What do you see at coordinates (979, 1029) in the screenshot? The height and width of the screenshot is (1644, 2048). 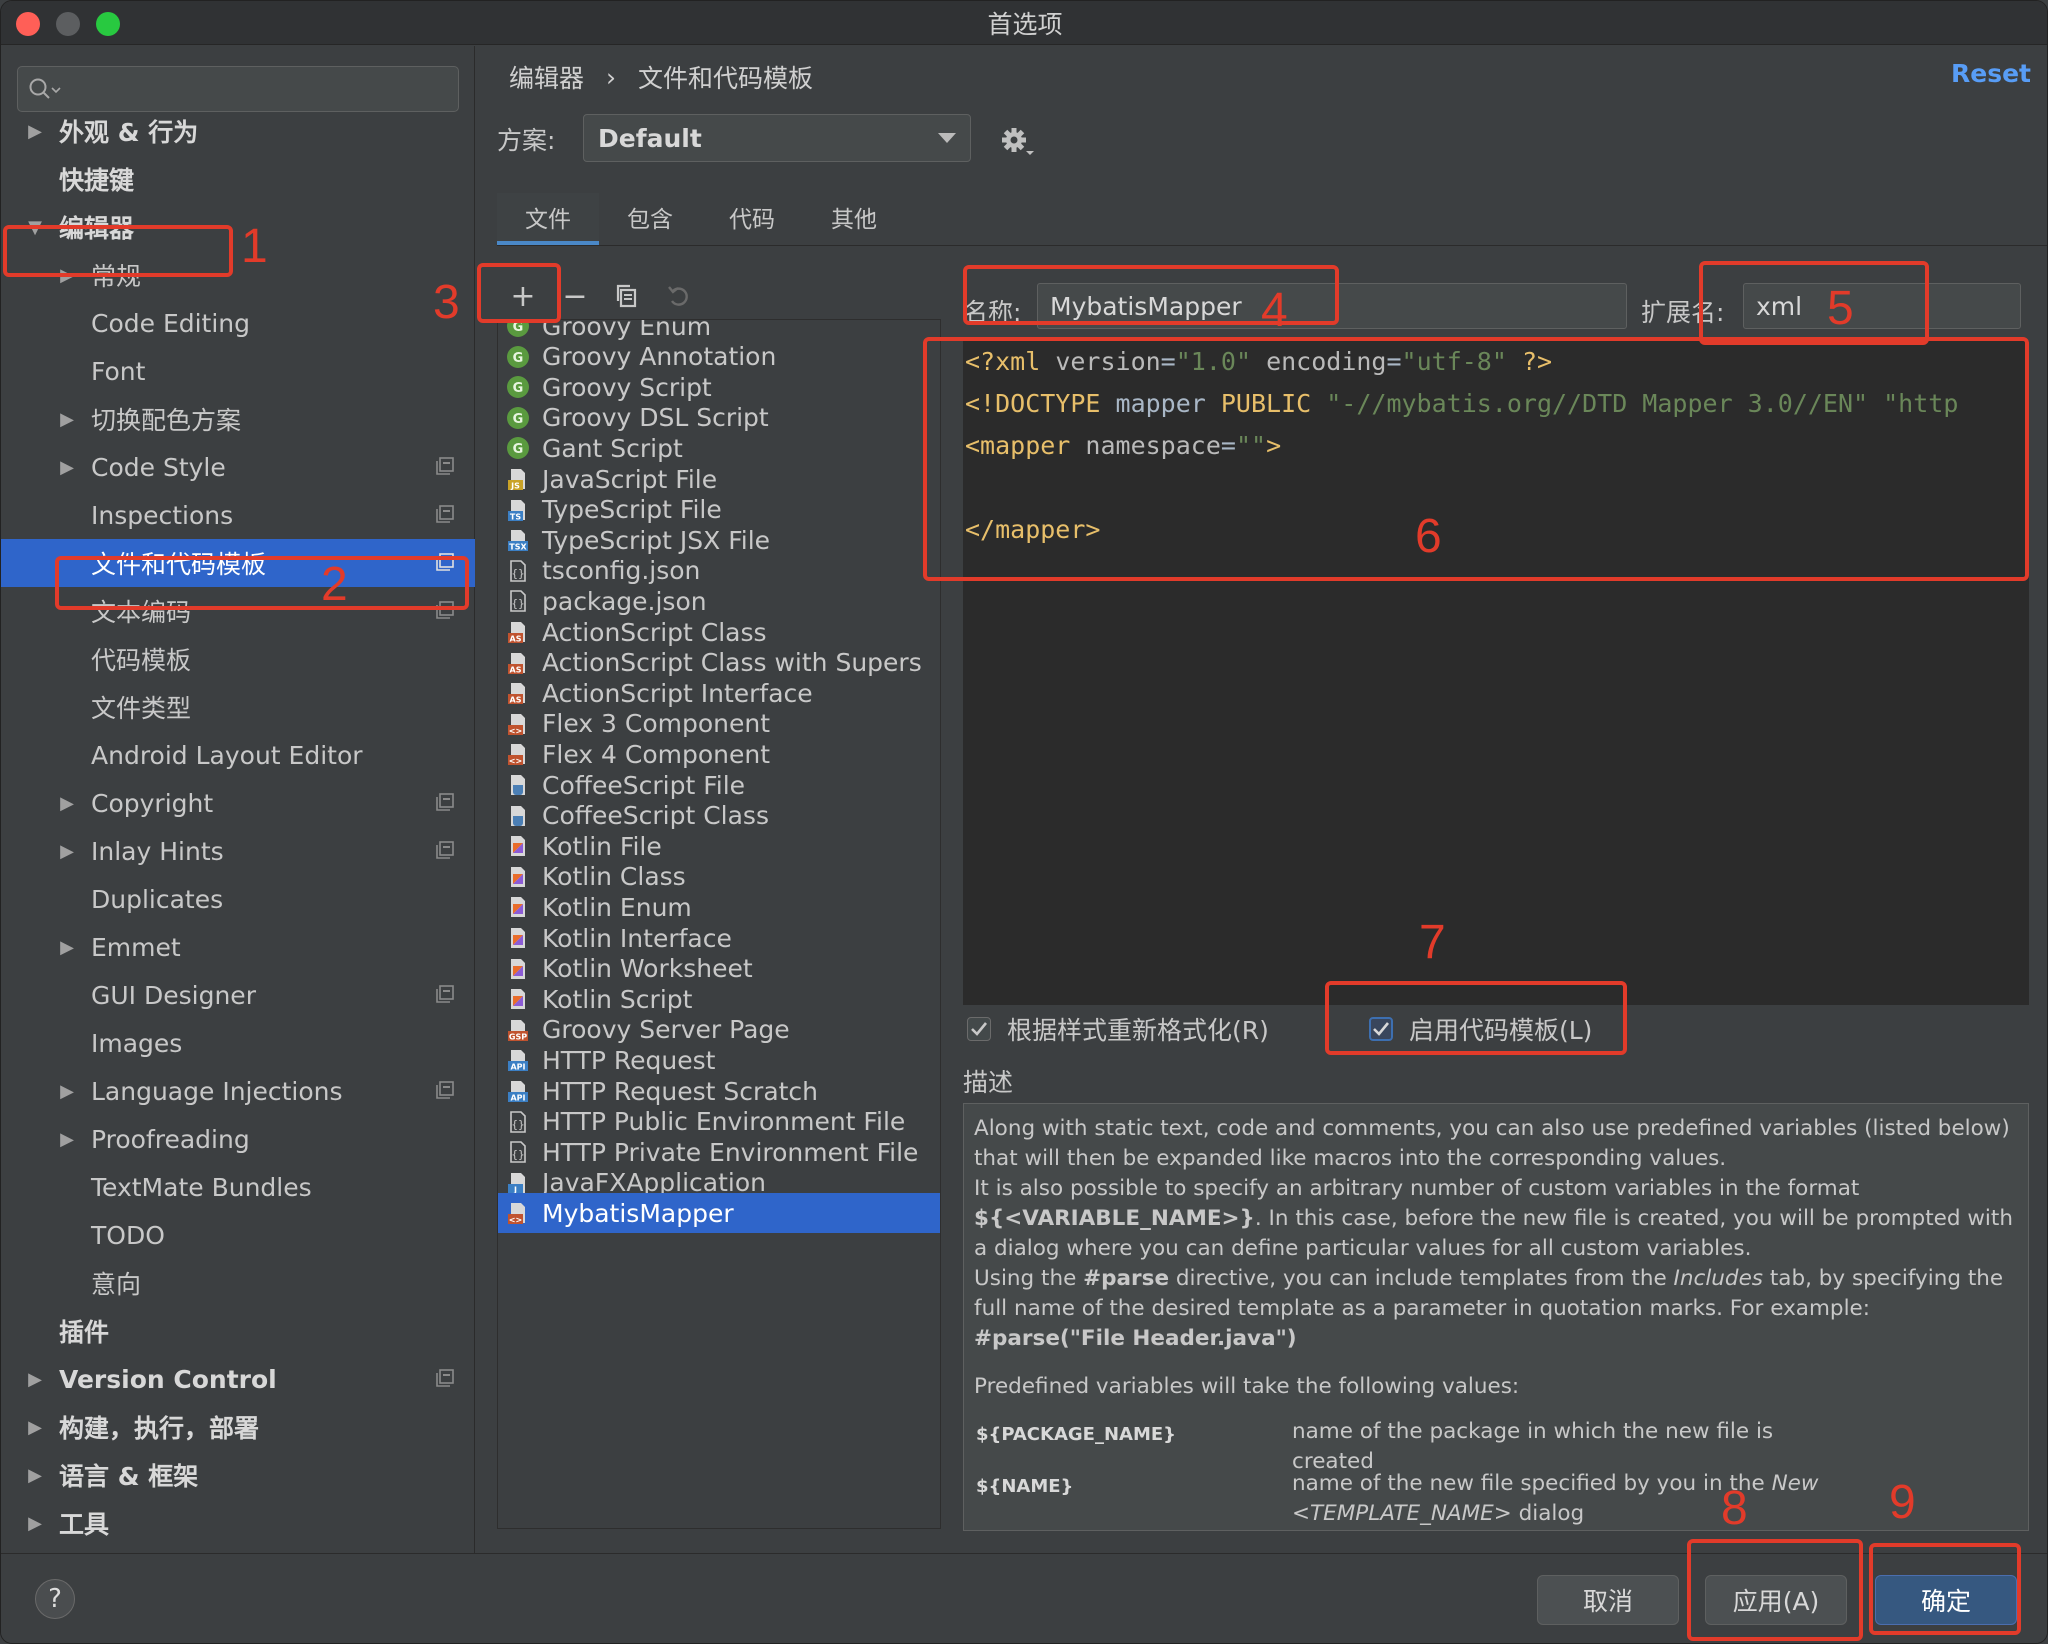 I see `checkbox-checked-icon` at bounding box center [979, 1029].